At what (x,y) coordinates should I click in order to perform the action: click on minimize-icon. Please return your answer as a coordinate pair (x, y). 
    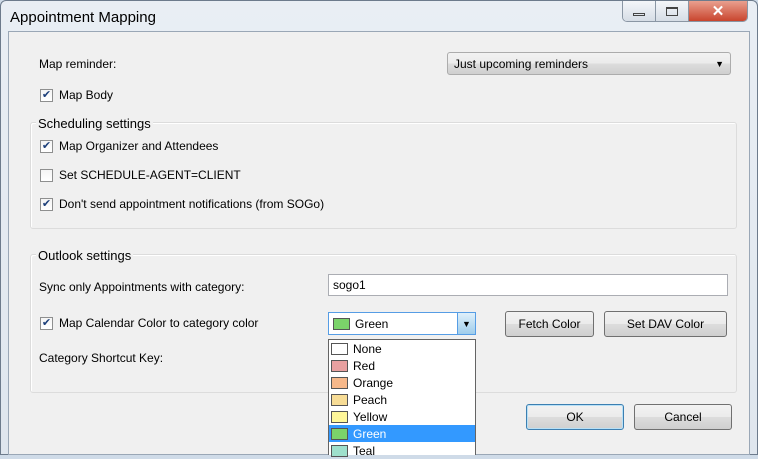
    Looking at the image, I should click on (639, 14).